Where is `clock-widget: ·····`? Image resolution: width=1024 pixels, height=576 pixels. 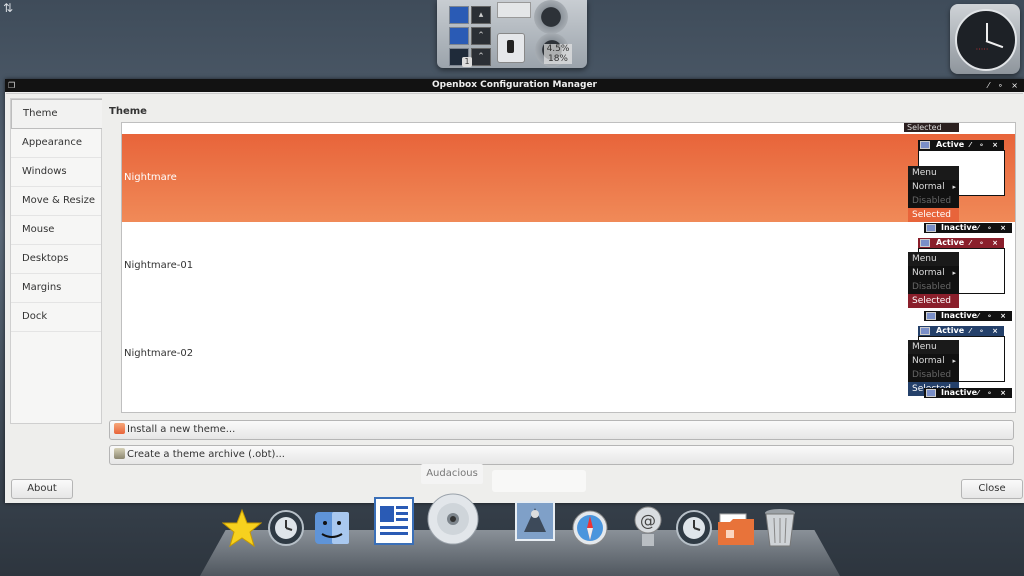
clock-widget: ····· is located at coordinates (985, 39).